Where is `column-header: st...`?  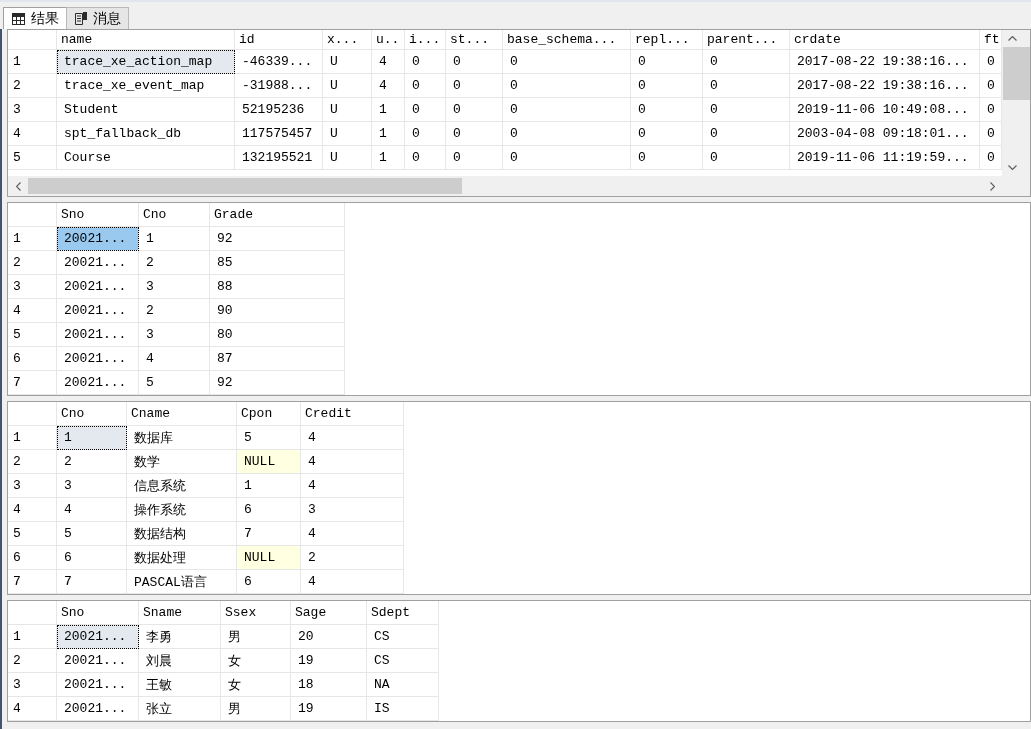
column-header: st... is located at coordinates (474, 40).